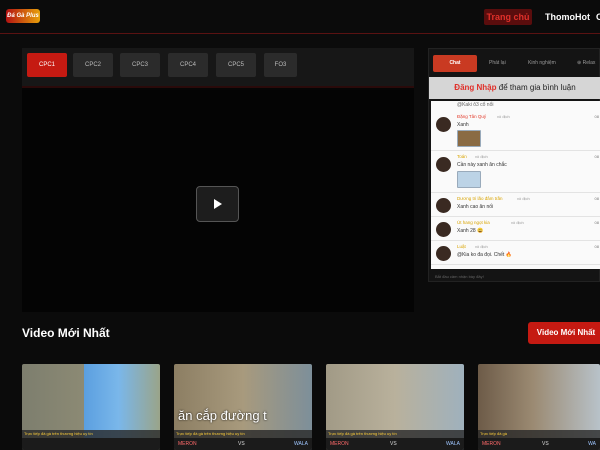  What do you see at coordinates (515, 172) in the screenshot?
I see `chat-message: Toán vô địch 08 Cần này xanh ăn chắc` at bounding box center [515, 172].